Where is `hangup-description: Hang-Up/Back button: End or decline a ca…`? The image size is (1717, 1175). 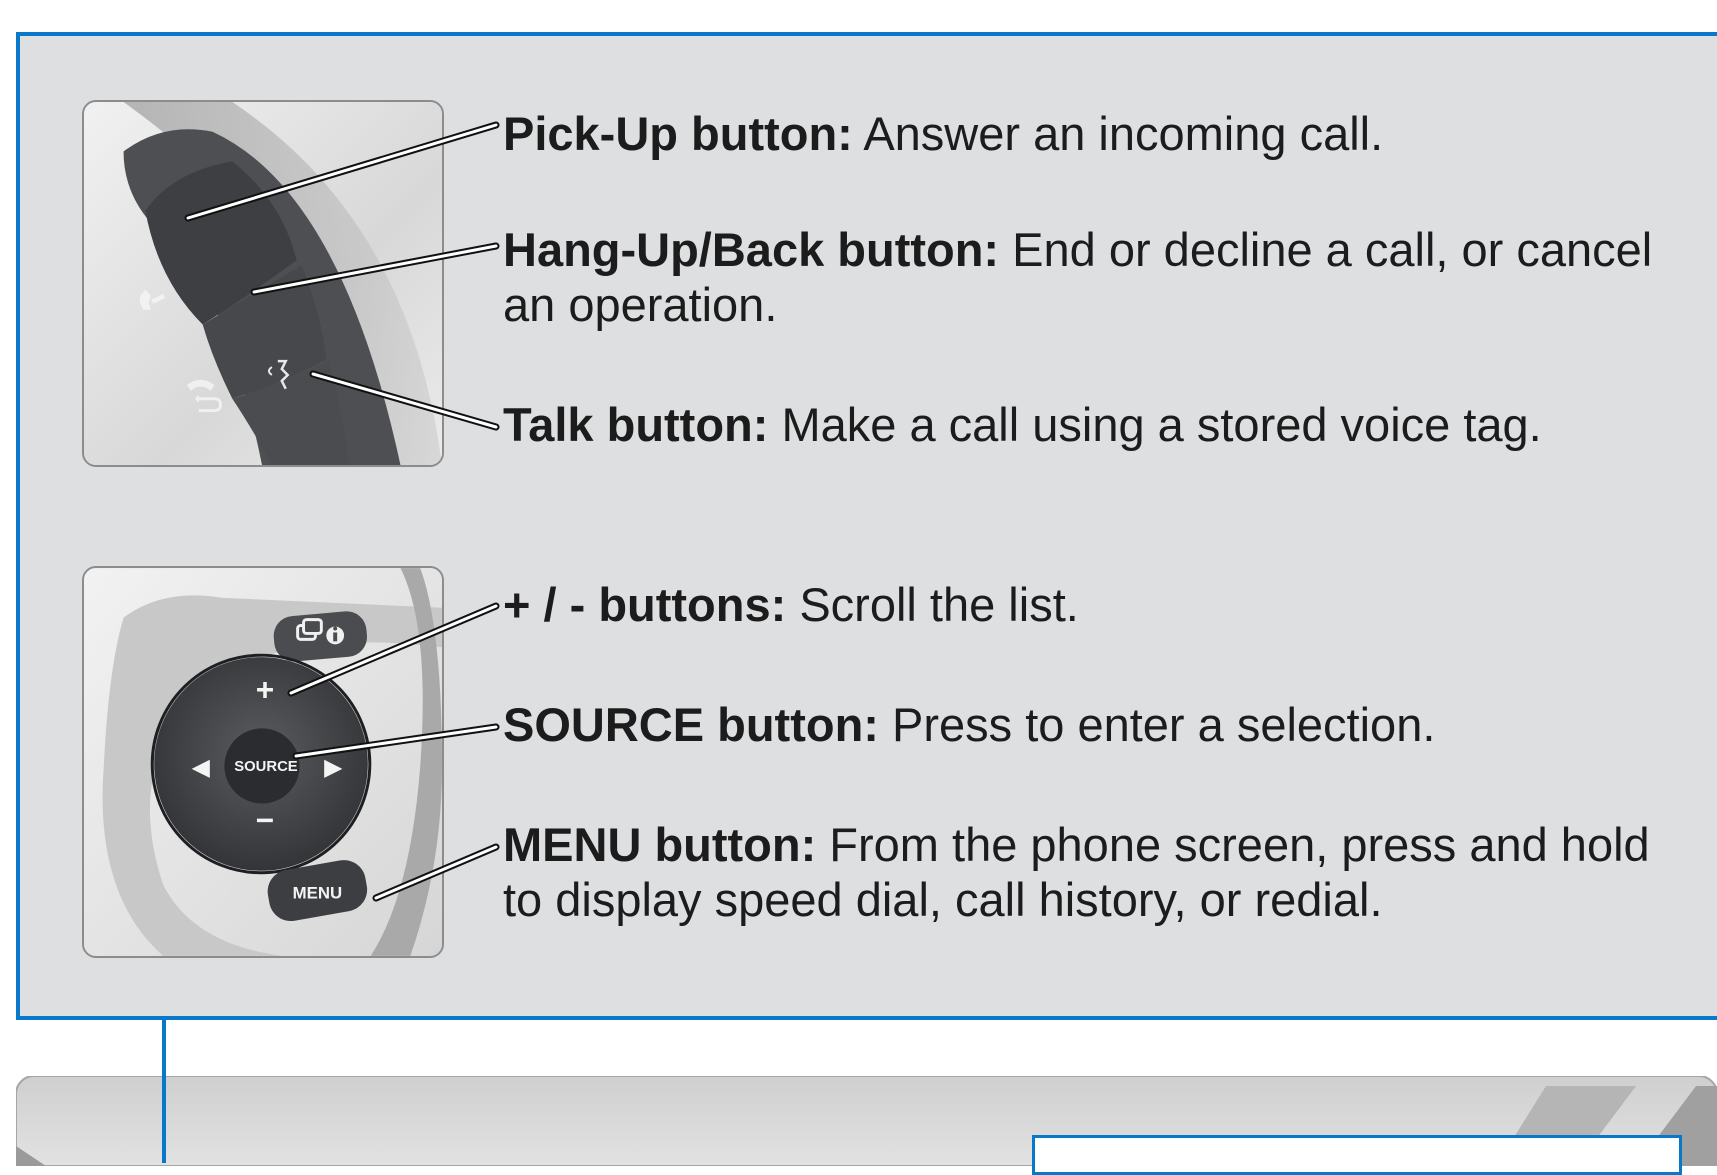 hangup-description: Hang-Up/Back button: End or decline a ca… is located at coordinates (1078, 277).